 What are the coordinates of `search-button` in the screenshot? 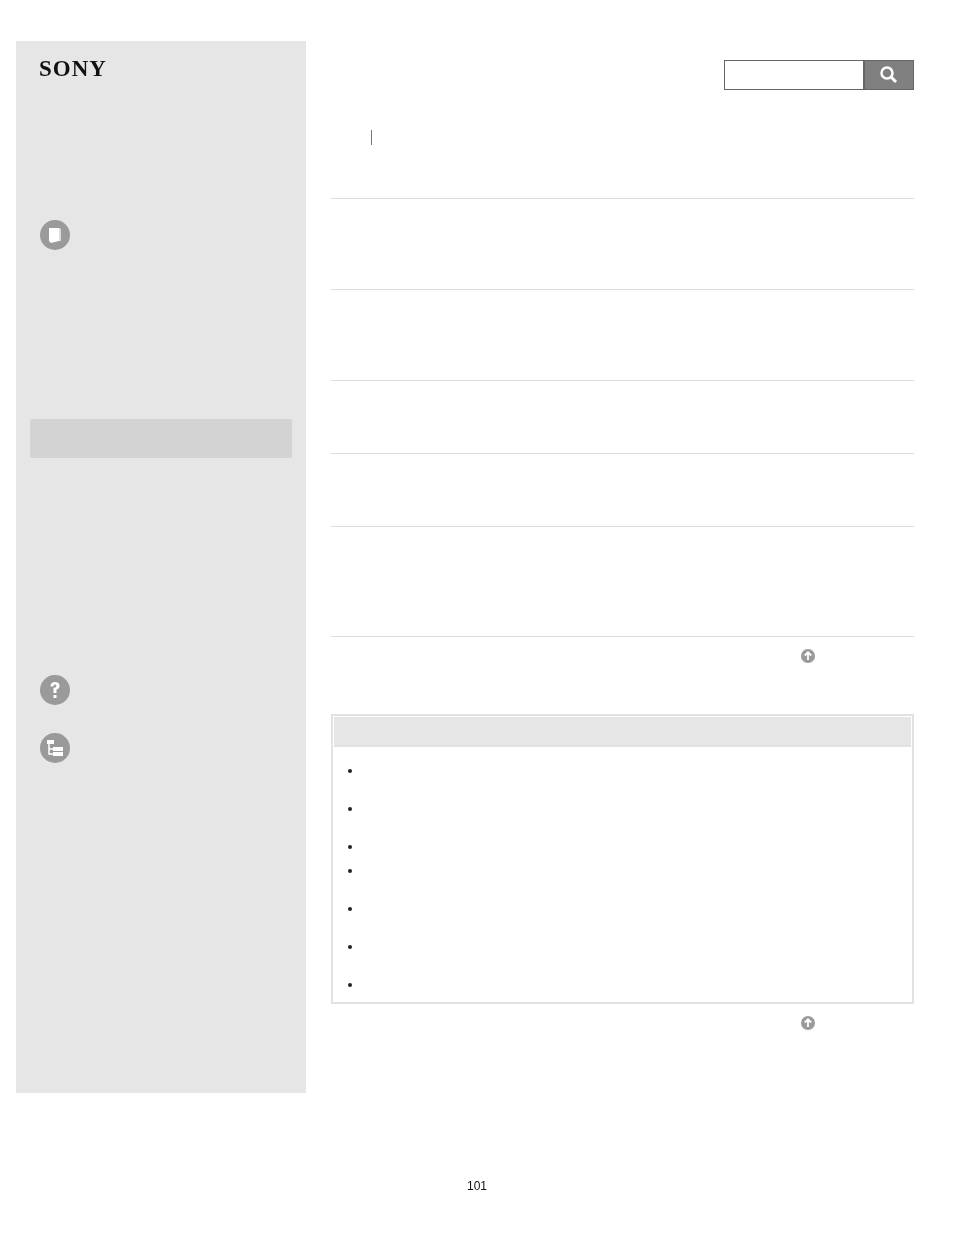 It's located at (889, 75).